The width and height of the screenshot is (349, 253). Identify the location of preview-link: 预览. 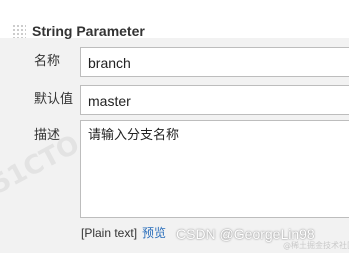
(154, 233).